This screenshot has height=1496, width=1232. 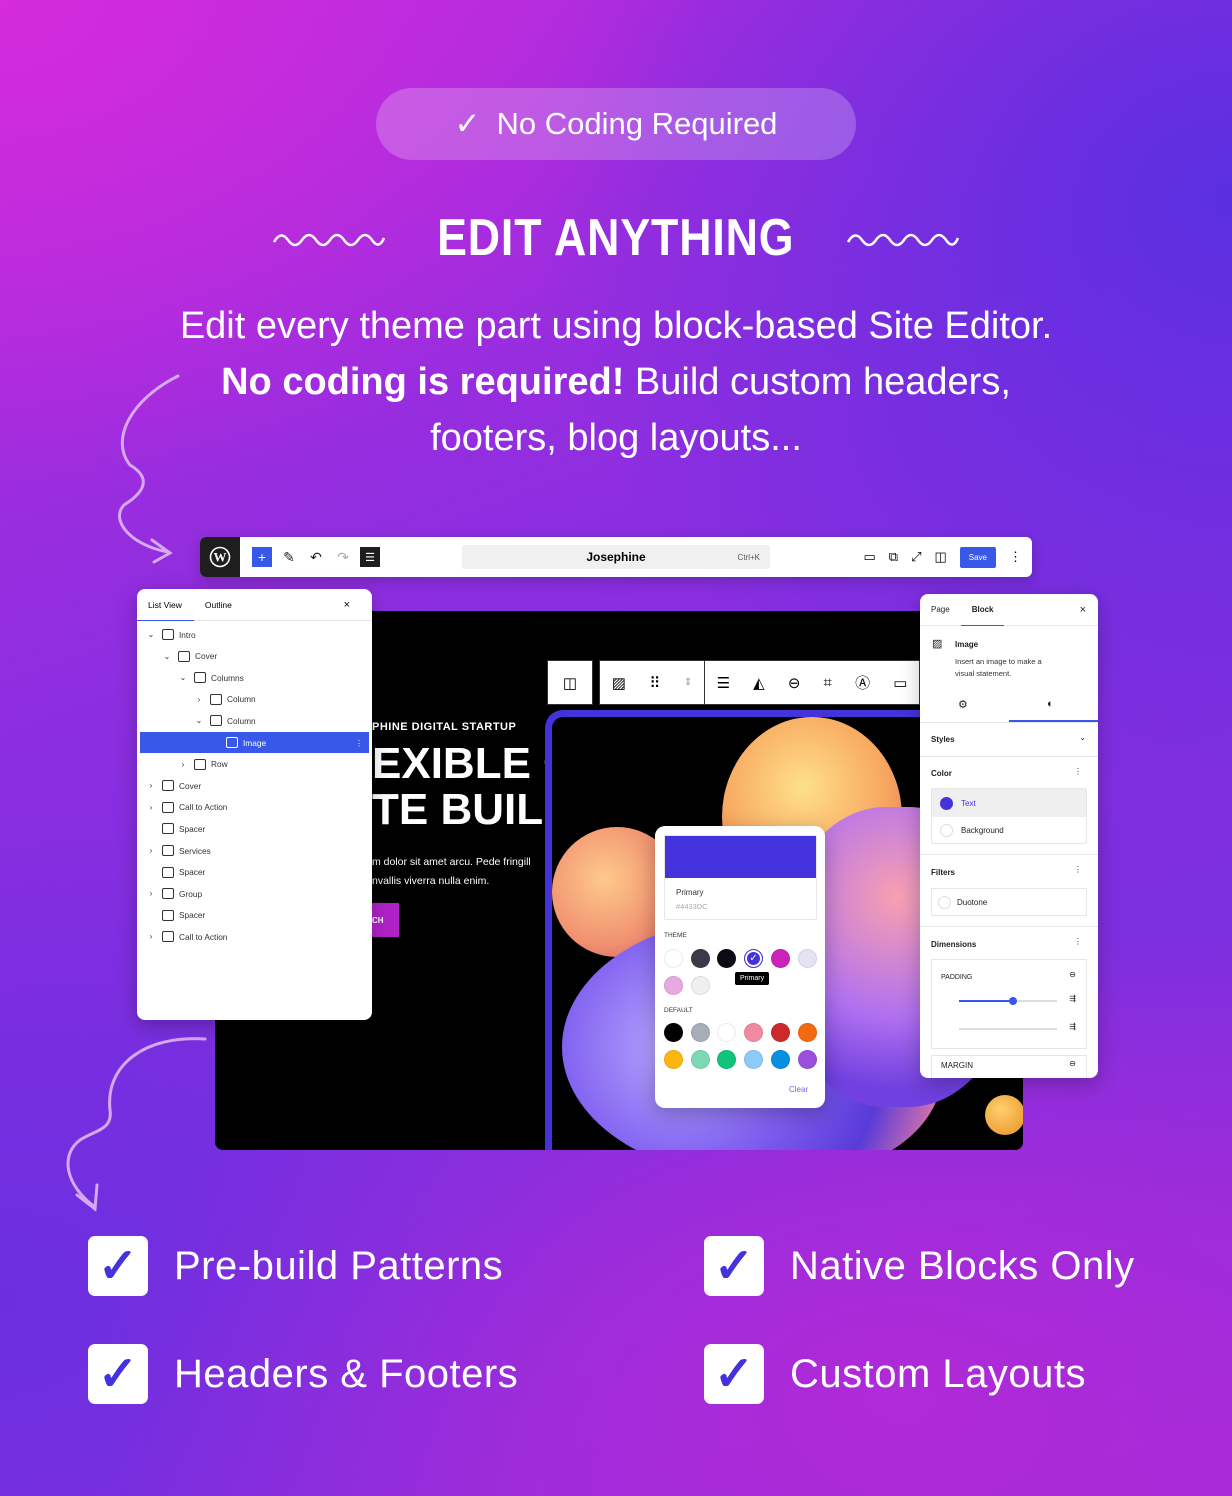 I want to click on crop-icon: ⌗, so click(x=828, y=682).